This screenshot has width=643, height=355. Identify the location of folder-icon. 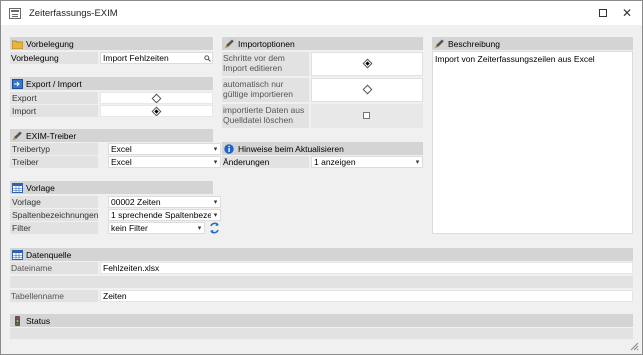
(17, 44).